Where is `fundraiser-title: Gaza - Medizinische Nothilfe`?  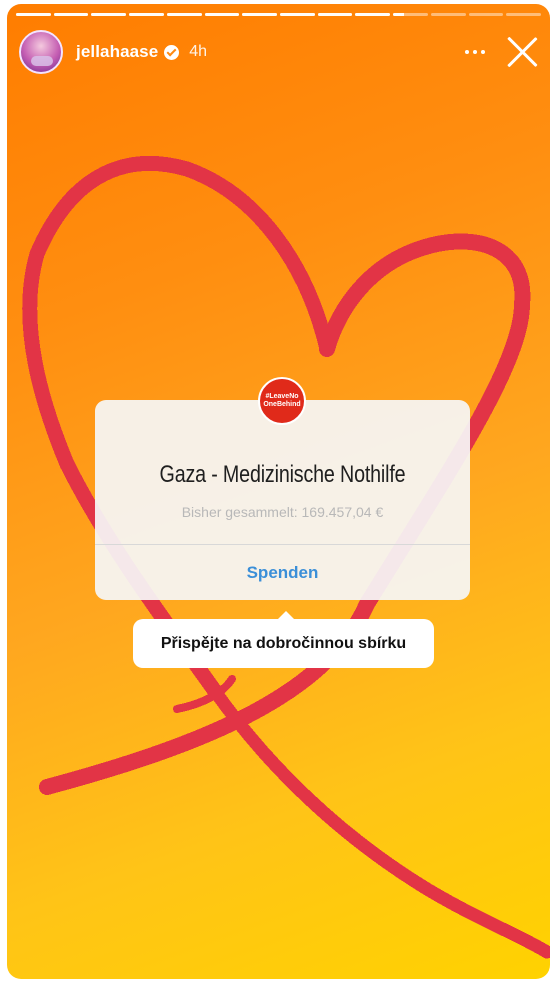 fundraiser-title: Gaza - Medizinische Nothilfe is located at coordinates (282, 474).